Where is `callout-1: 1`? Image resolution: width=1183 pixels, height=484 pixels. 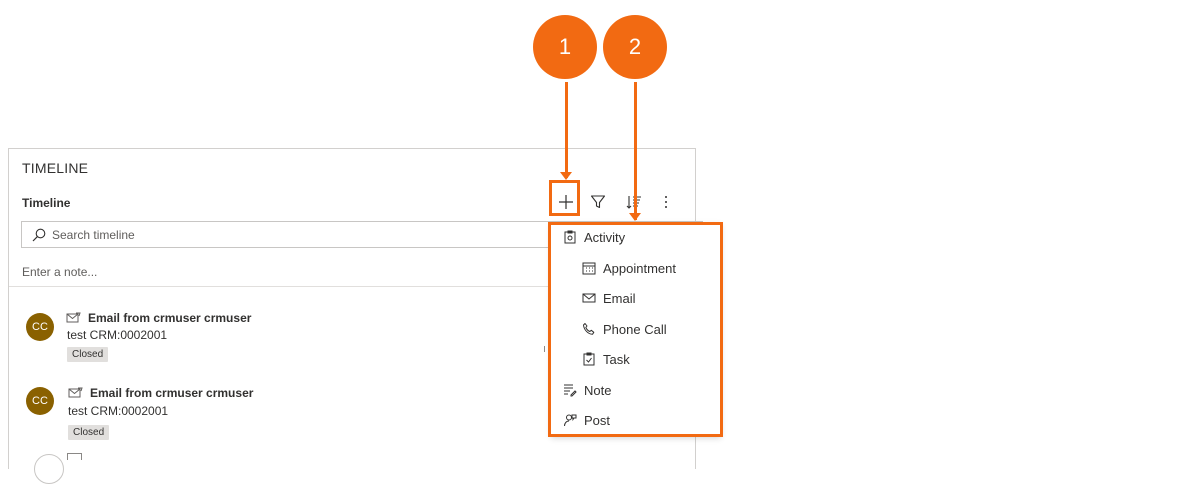 callout-1: 1 is located at coordinates (565, 47).